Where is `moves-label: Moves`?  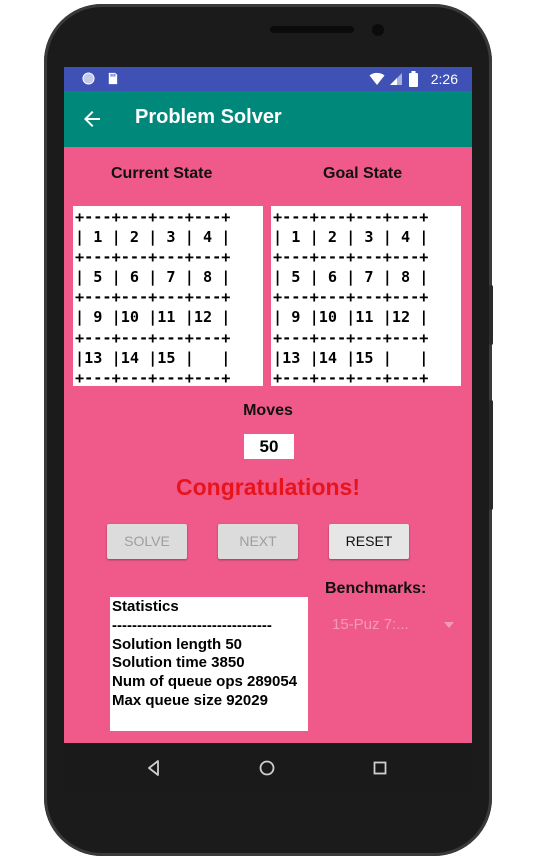 moves-label: Moves is located at coordinates (268, 410).